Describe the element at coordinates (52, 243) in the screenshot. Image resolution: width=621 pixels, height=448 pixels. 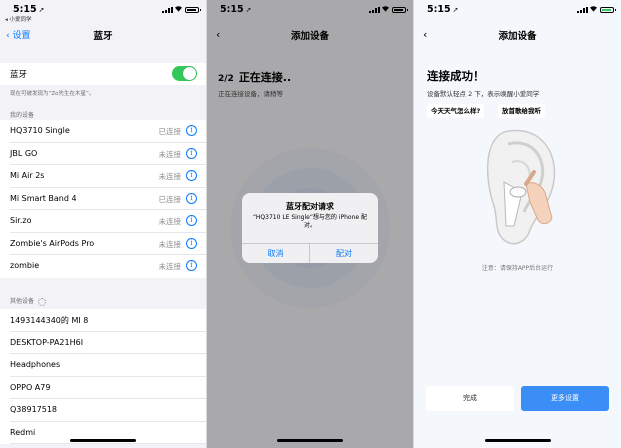
I see `device-name: Zombie's AirPods Pro` at that location.